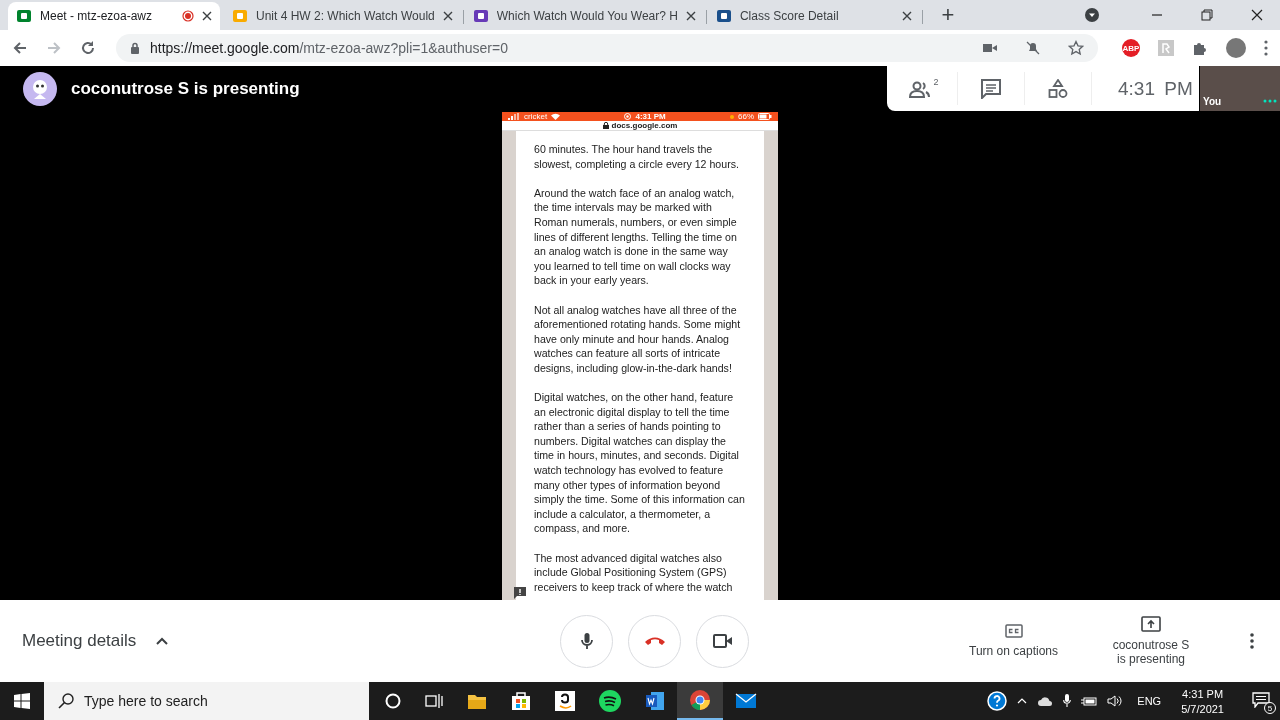 The height and width of the screenshot is (720, 1280). Describe the element at coordinates (1013, 631) in the screenshot. I see `captions-icon` at that location.